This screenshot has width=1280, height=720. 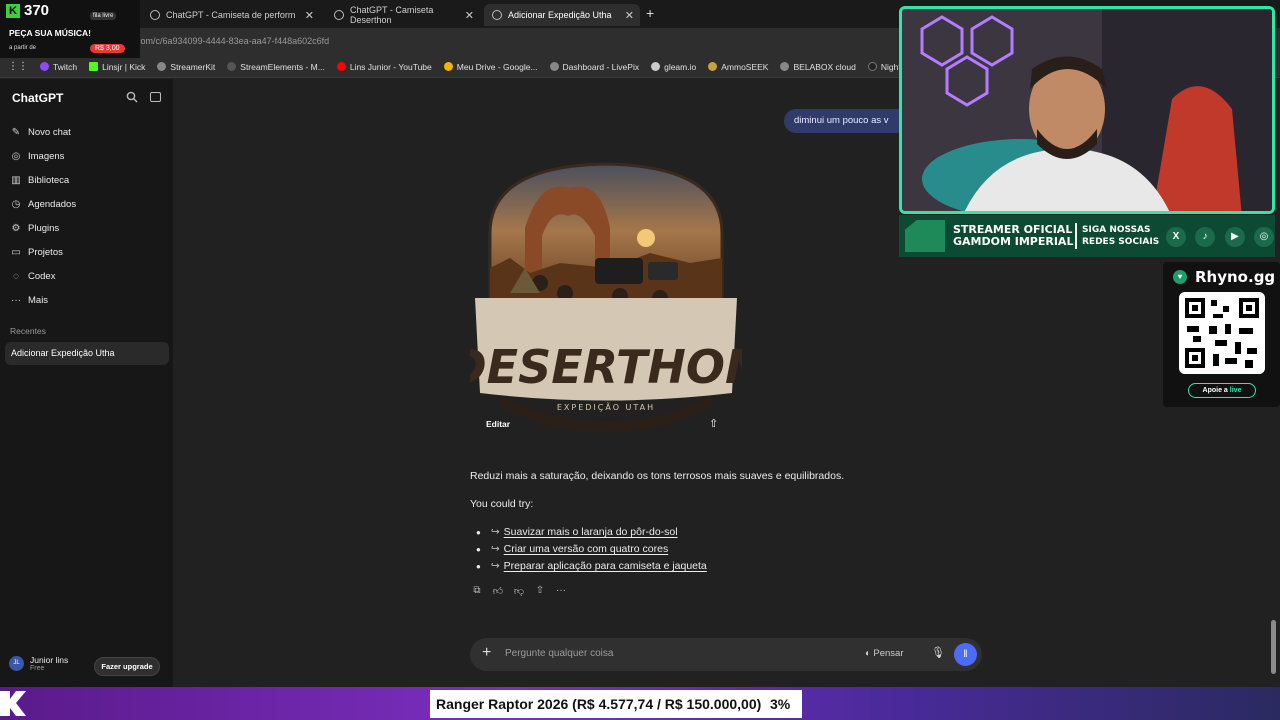 I want to click on banner-line: GAMDOM IMPERIAL, so click(x=1013, y=241).